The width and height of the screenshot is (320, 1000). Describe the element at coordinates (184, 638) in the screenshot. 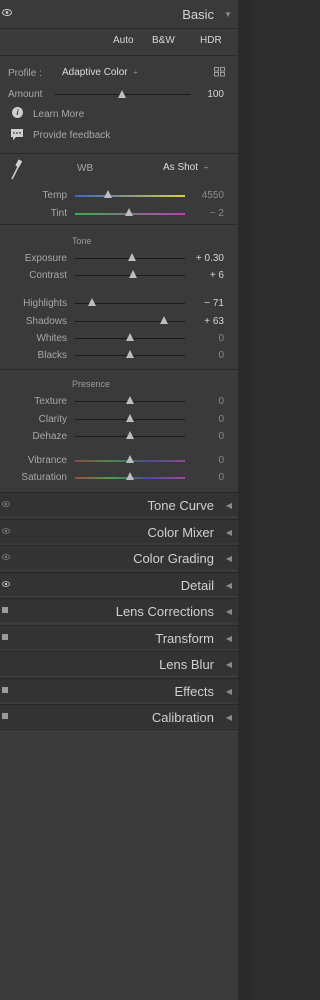

I see `panel-title: Transform` at that location.